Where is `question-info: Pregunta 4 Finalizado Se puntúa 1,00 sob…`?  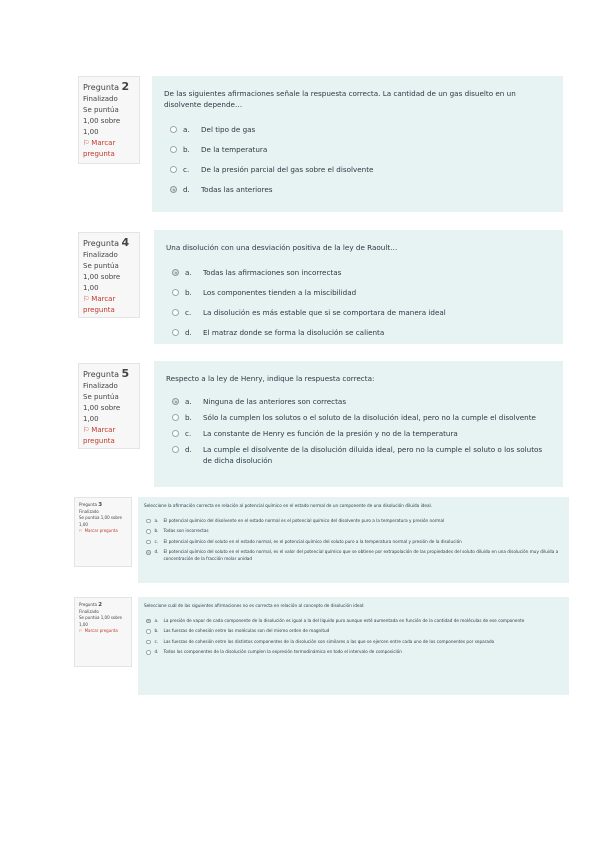
question-info: Pregunta 4 Finalizado Se puntúa 1,00 sob… is located at coordinates (109, 275).